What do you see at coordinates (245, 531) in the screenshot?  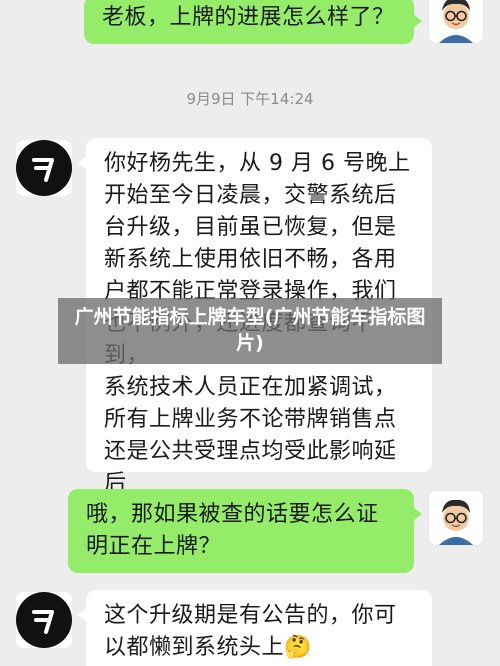 I see `message-bubble-outgoing: 哦，那如果被查的话要怎么证 明正在上牌？` at bounding box center [245, 531].